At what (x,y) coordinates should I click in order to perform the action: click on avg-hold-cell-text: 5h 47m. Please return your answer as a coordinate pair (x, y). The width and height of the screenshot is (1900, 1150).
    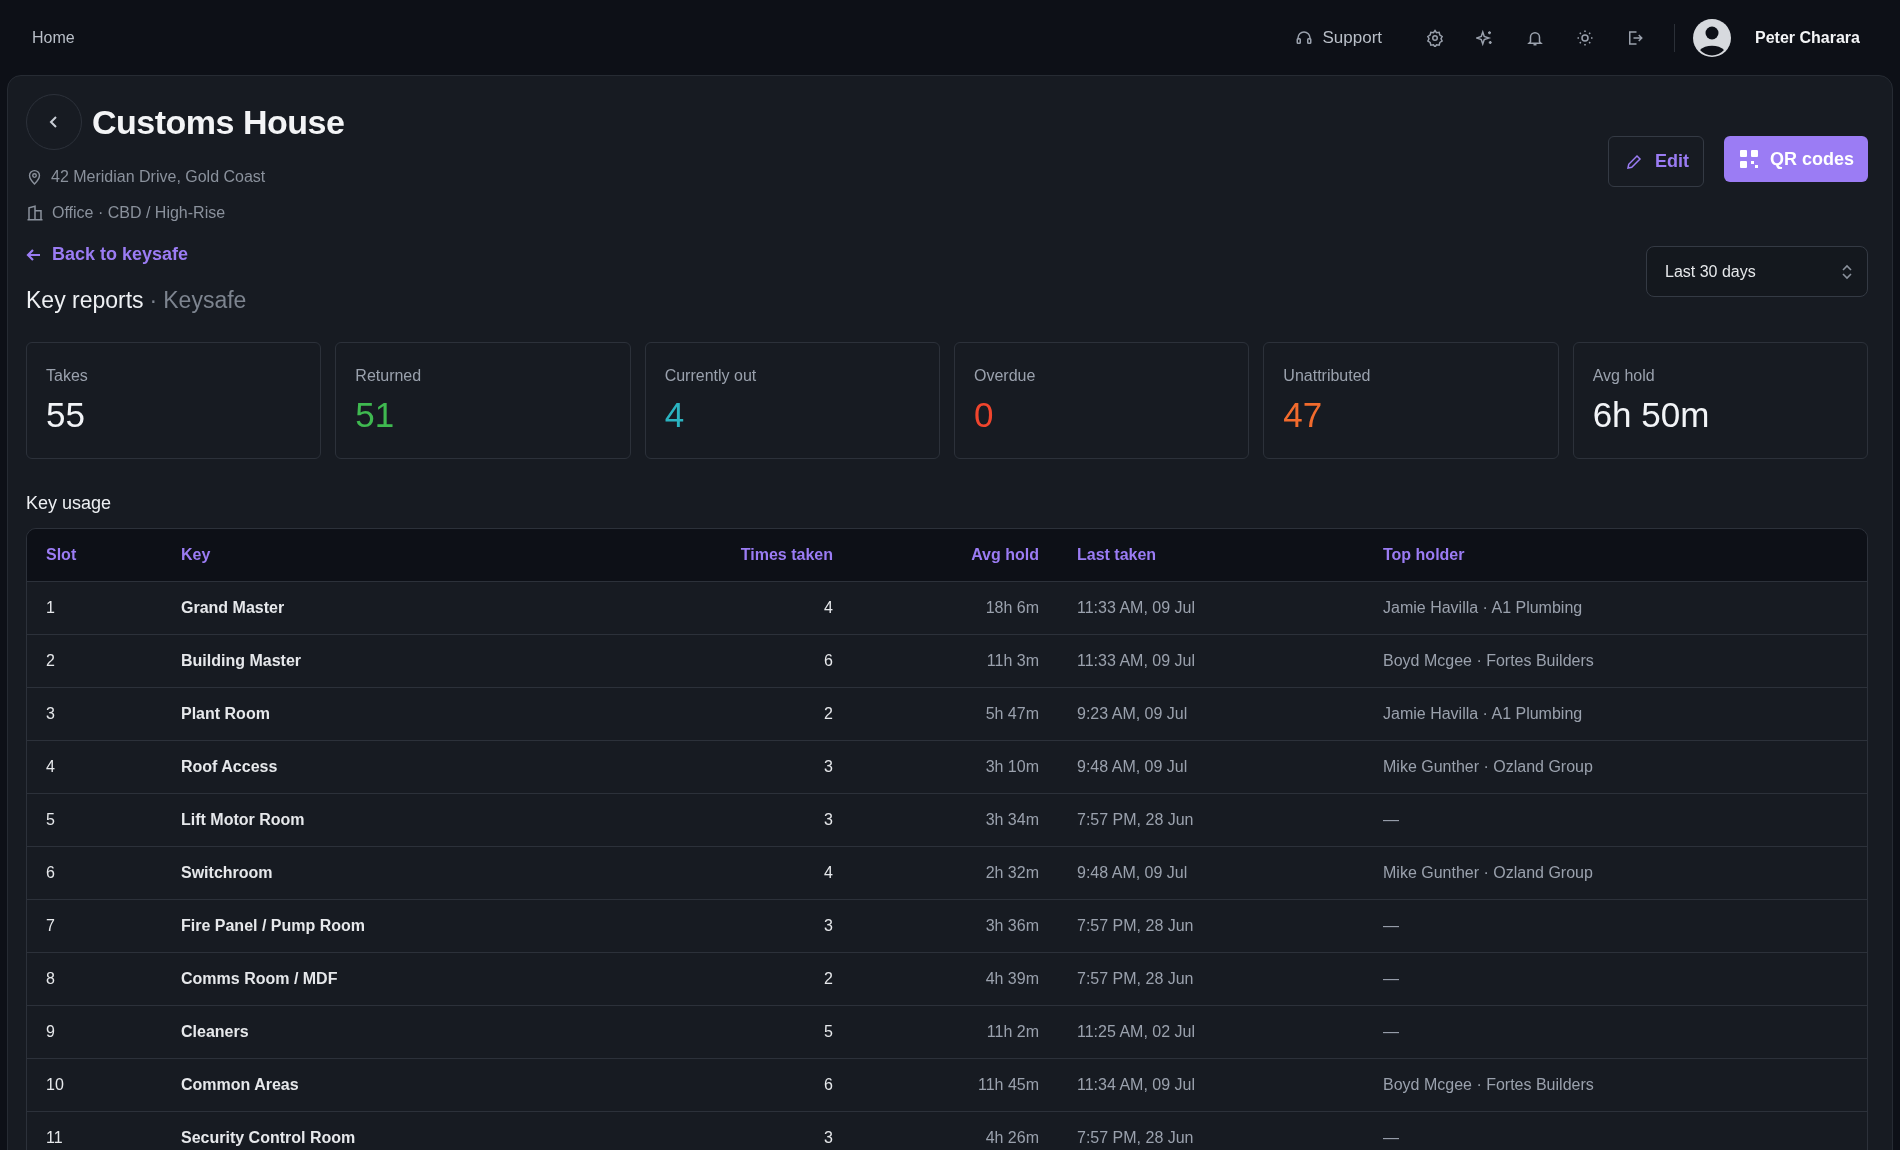
    Looking at the image, I should click on (1011, 713).